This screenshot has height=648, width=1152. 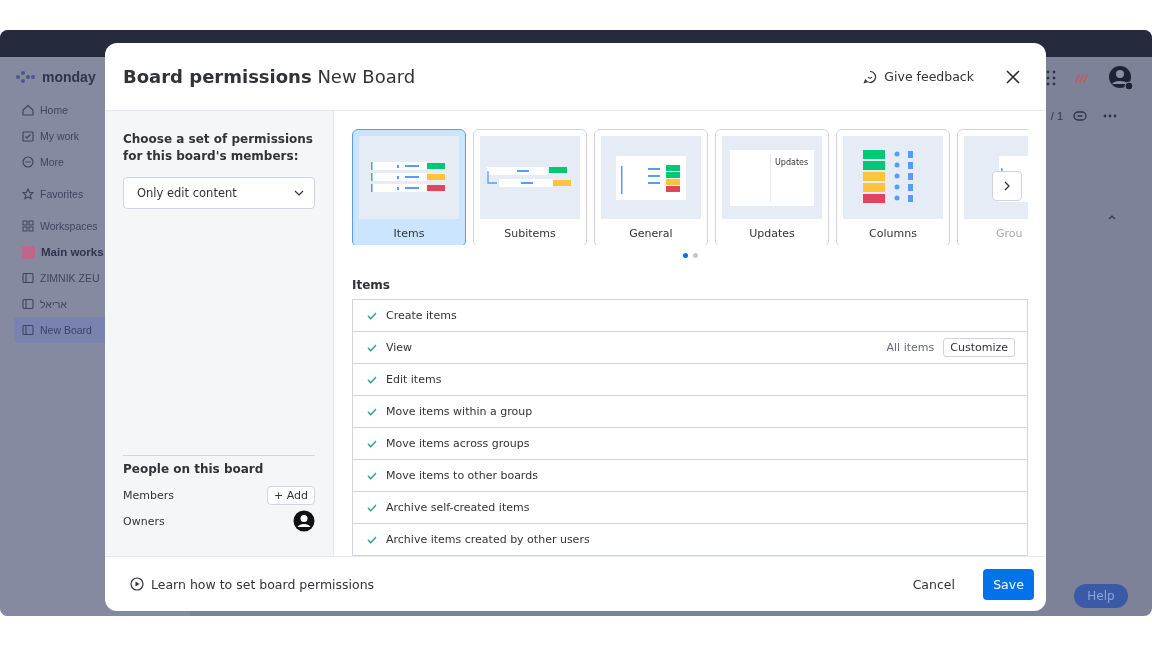 I want to click on updates-drawing: Updates, so click(x=772, y=177).